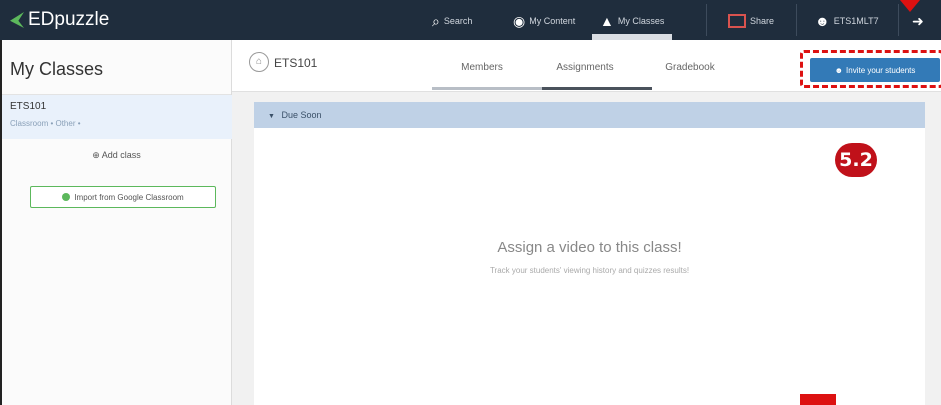 This screenshot has height=405, width=941. Describe the element at coordinates (66, 197) in the screenshot. I see `google-classroom-icon` at that location.